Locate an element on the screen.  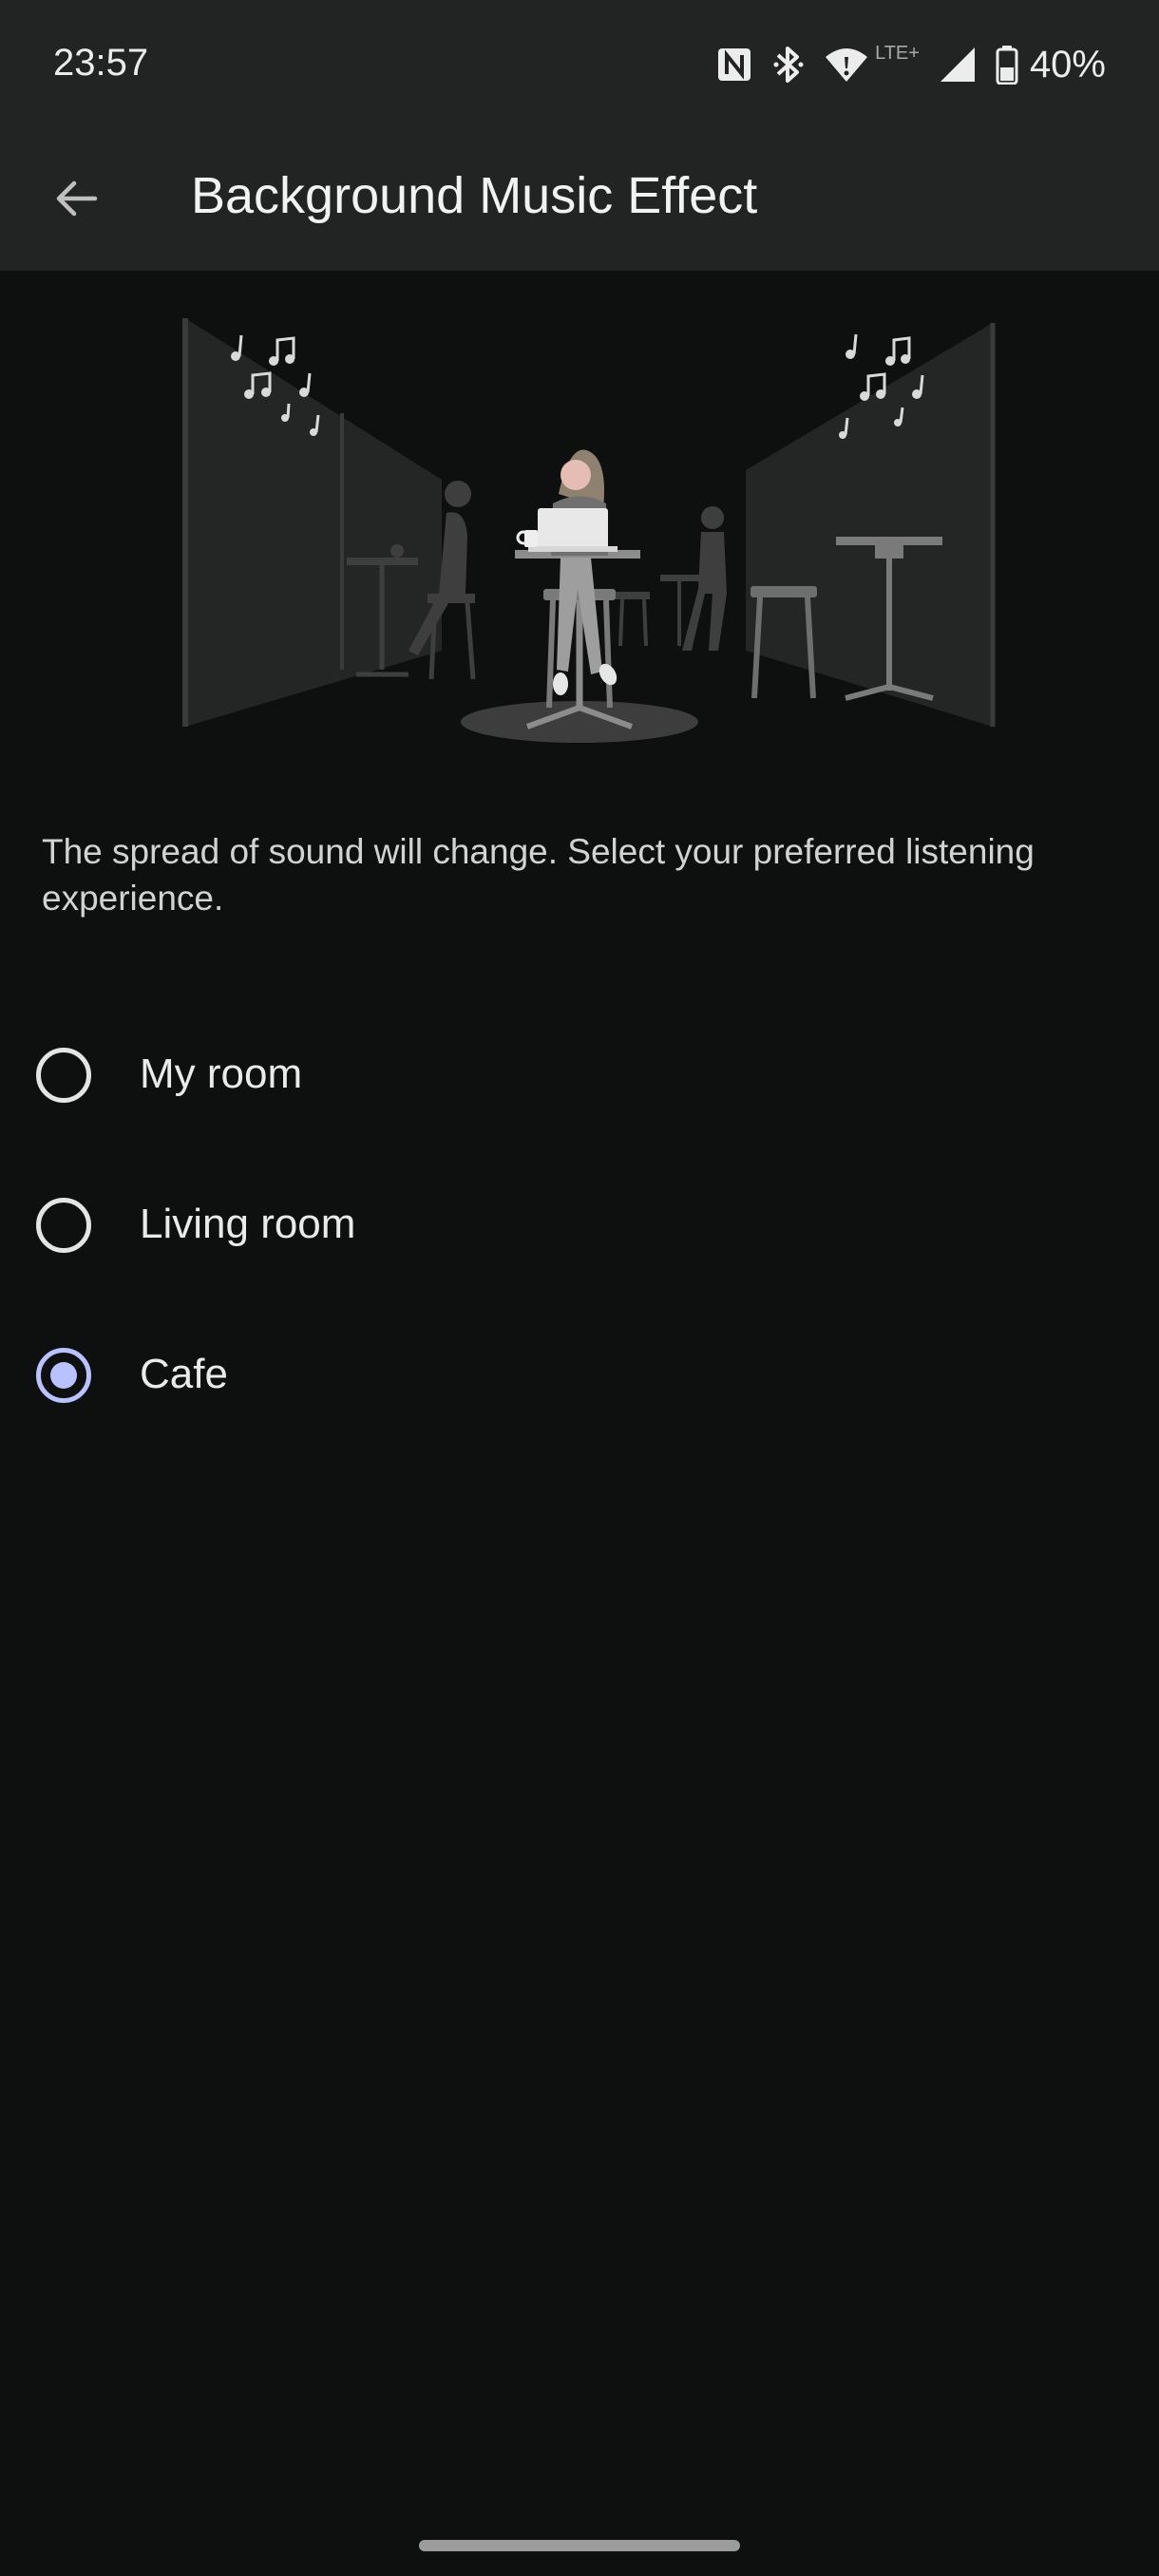
app-bar: Background Music Effect is located at coordinates (579, 199).